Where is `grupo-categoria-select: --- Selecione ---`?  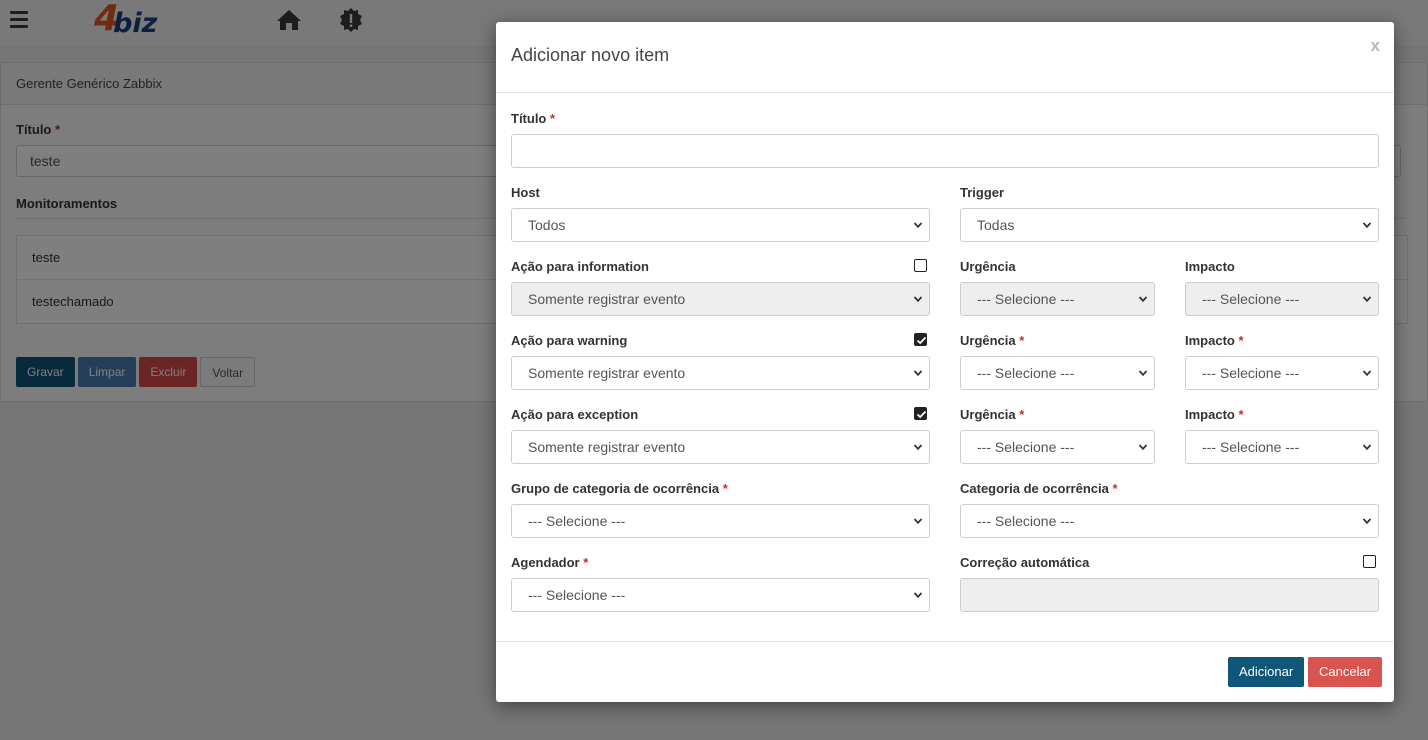 grupo-categoria-select: --- Selecione --- is located at coordinates (720, 521).